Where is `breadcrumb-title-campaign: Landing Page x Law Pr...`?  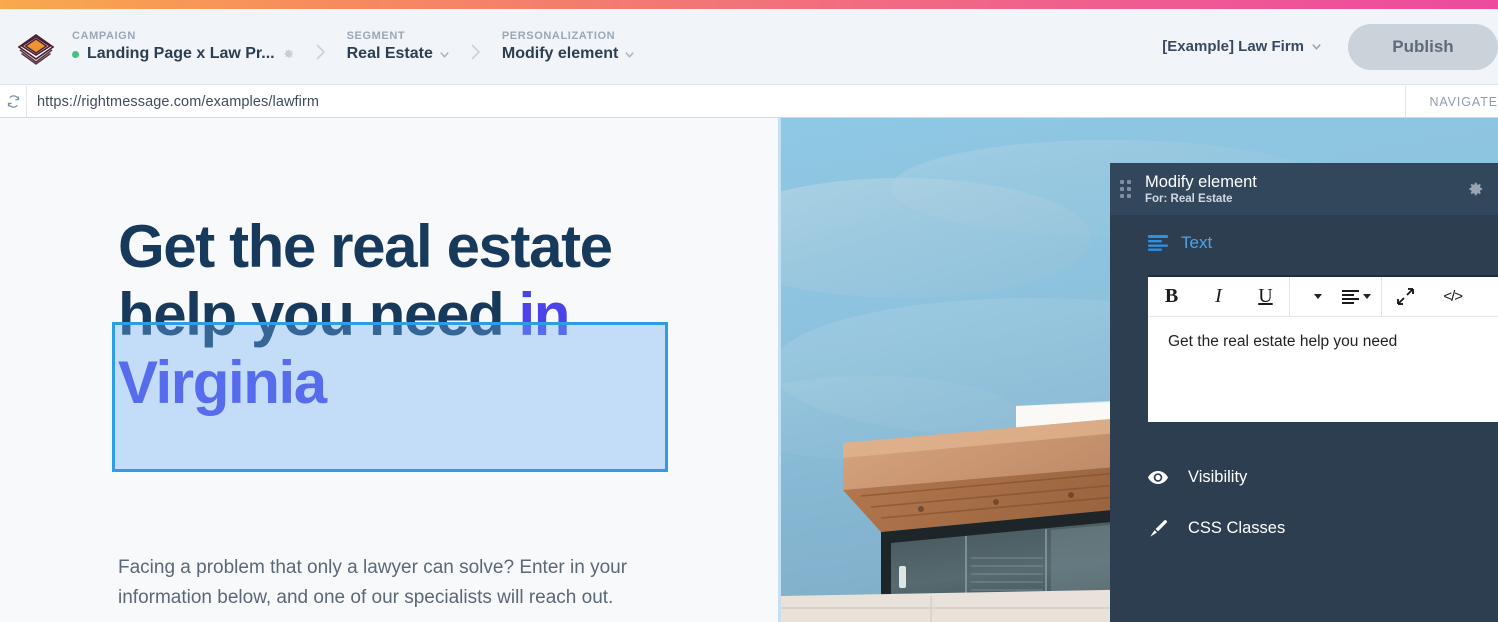
breadcrumb-title-campaign: Landing Page x Law Pr... is located at coordinates (181, 53).